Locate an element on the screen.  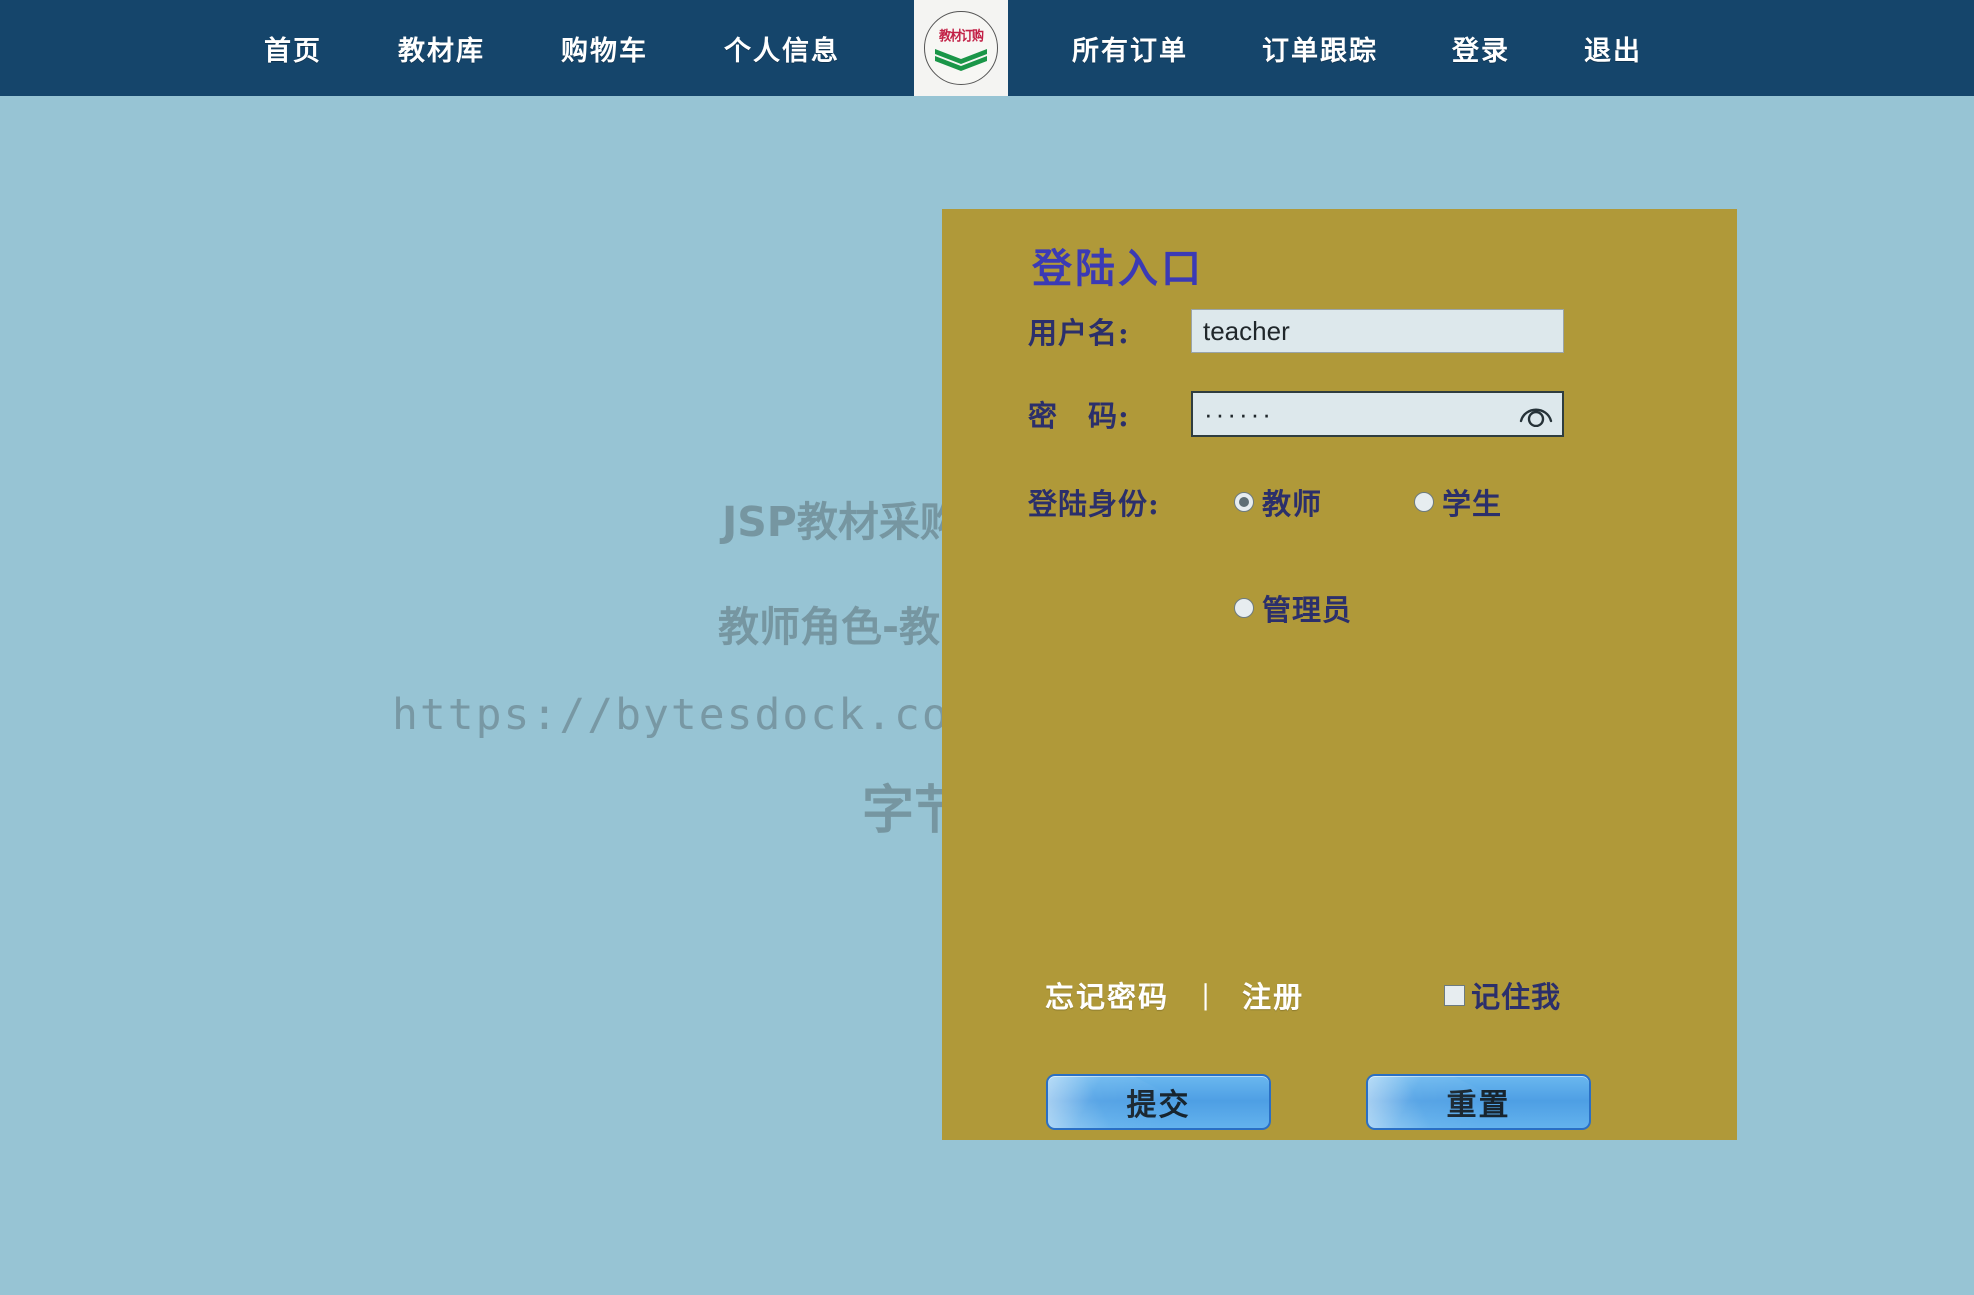
radio-teacher-indicator is located at coordinates (1244, 502).